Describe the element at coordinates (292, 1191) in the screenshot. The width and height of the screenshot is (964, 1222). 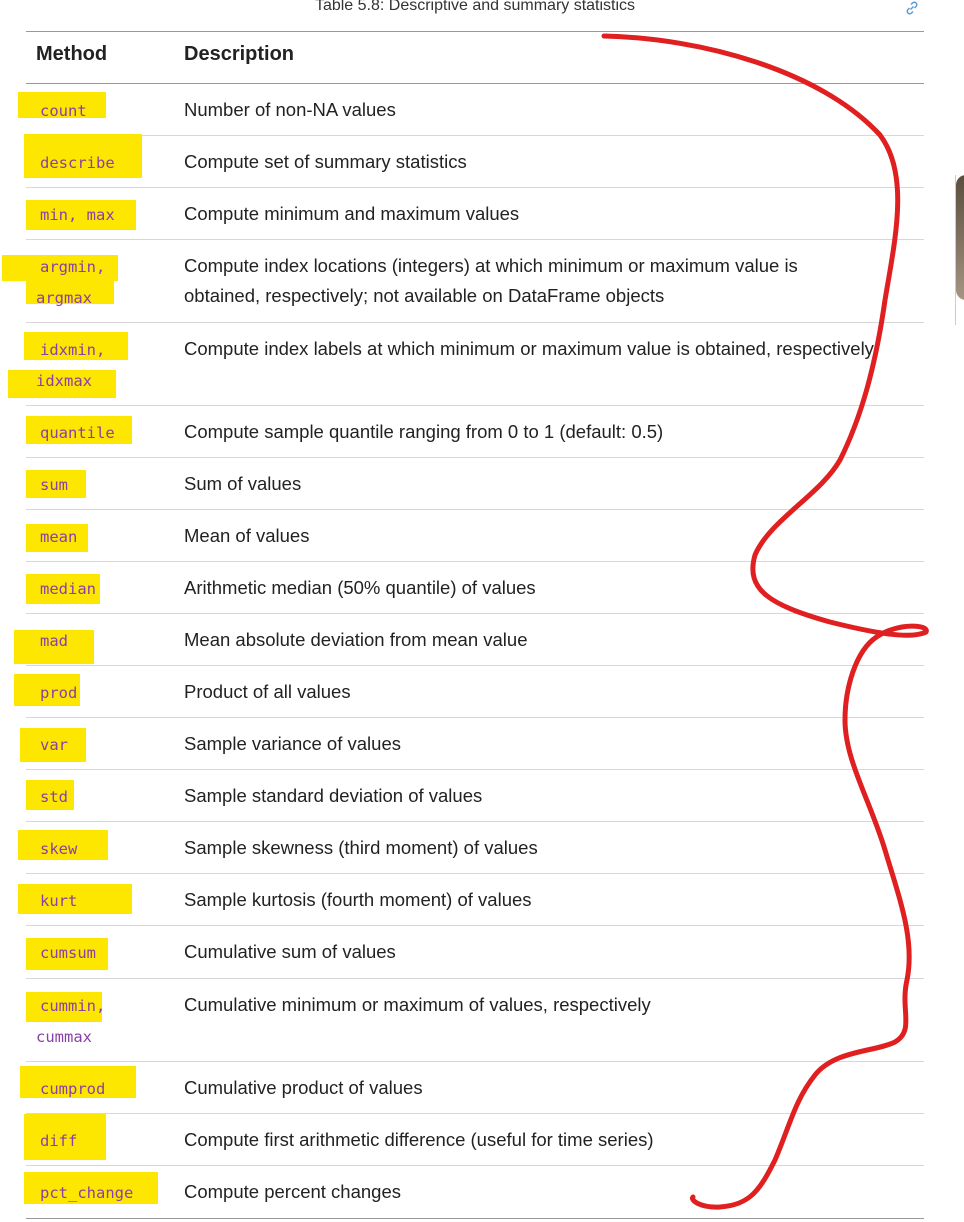
I see `method-description: Compute percent changes` at that location.